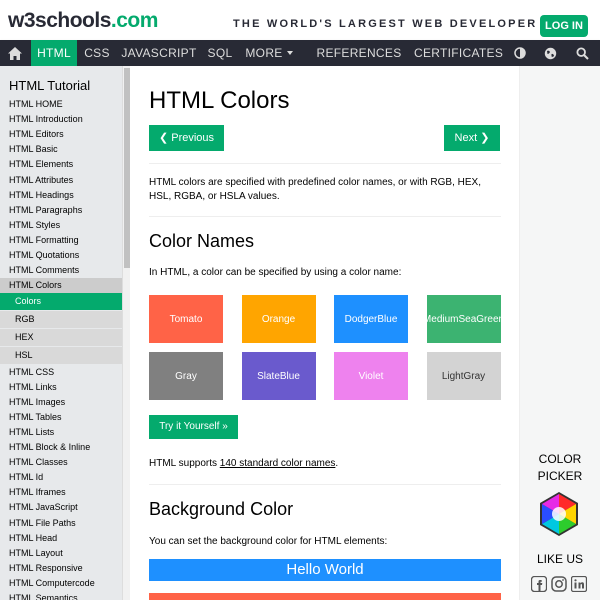  Describe the element at coordinates (278, 376) in the screenshot. I see `color-swatch: SlateBlue` at that location.